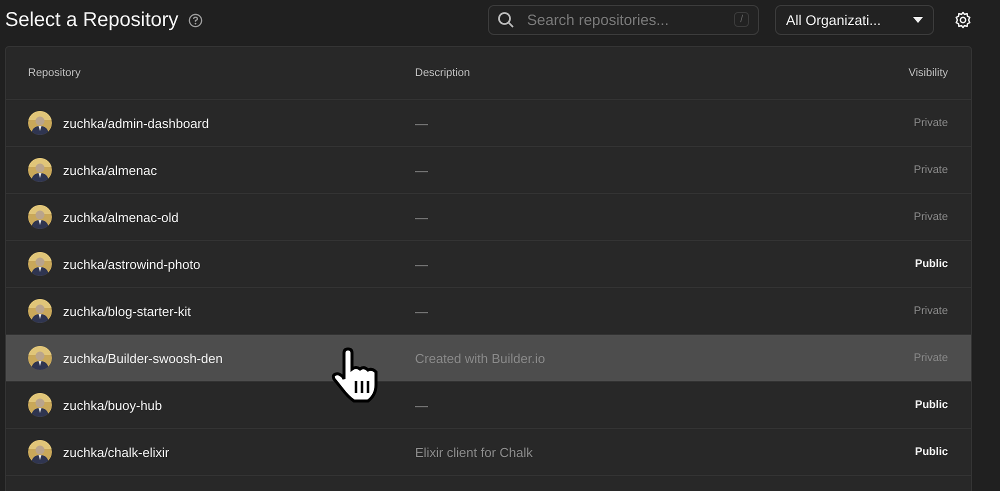  Describe the element at coordinates (110, 170) in the screenshot. I see `repository-name: zuchka/almenac` at that location.